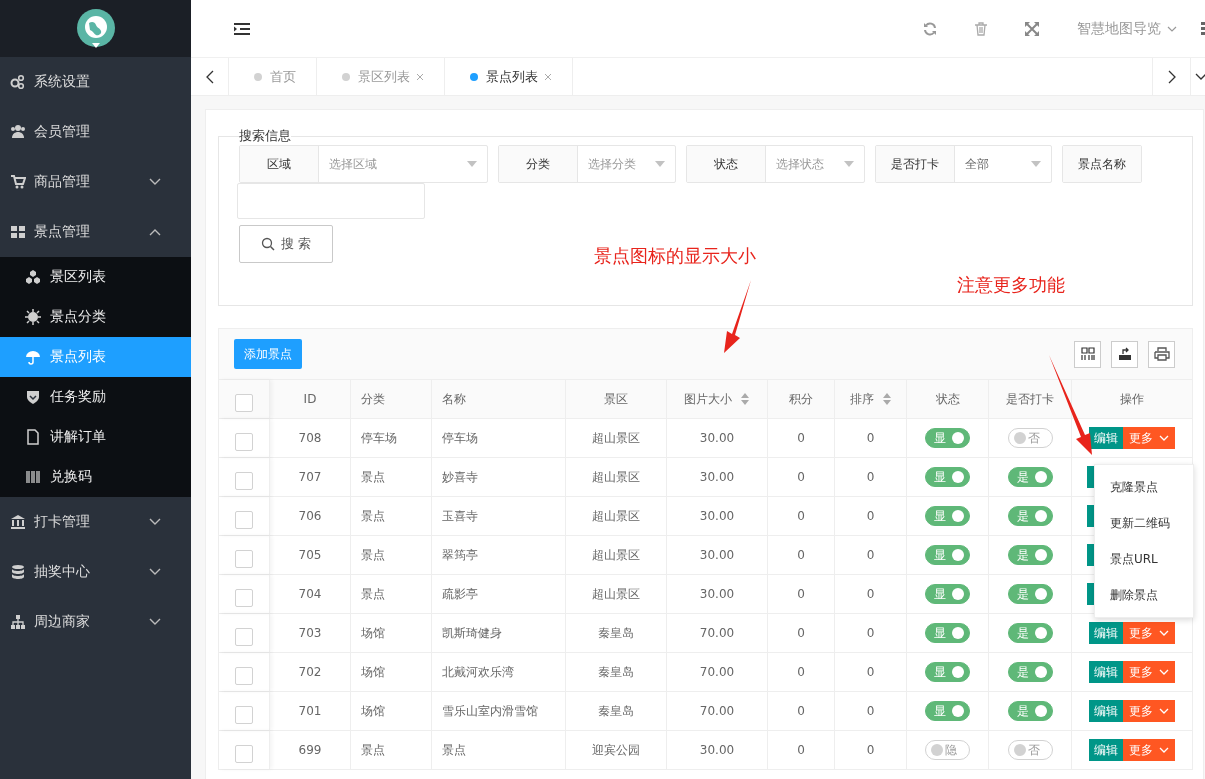 The height and width of the screenshot is (779, 1205). What do you see at coordinates (1144, 595) in the screenshot?
I see `menu-item: 删除景点` at bounding box center [1144, 595].